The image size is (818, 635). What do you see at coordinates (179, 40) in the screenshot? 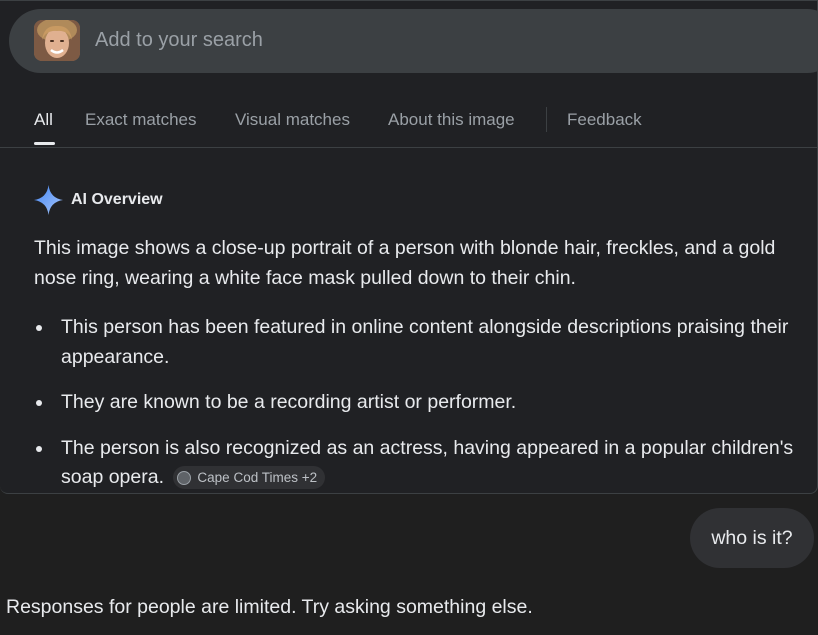
I see `search-input: Add to your search` at bounding box center [179, 40].